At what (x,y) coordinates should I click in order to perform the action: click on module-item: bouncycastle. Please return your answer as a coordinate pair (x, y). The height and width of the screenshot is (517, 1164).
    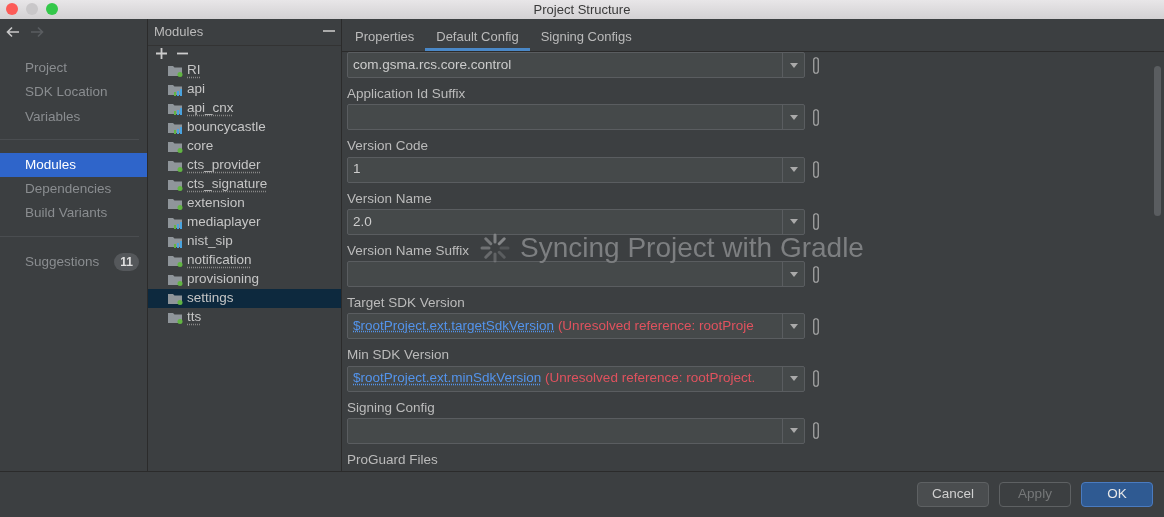
    Looking at the image, I should click on (244, 127).